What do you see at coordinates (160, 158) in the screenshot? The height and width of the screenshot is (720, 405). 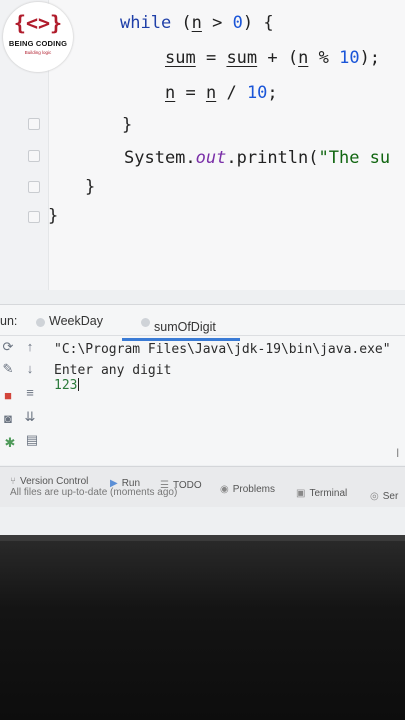 I see `code-text: System.` at bounding box center [160, 158].